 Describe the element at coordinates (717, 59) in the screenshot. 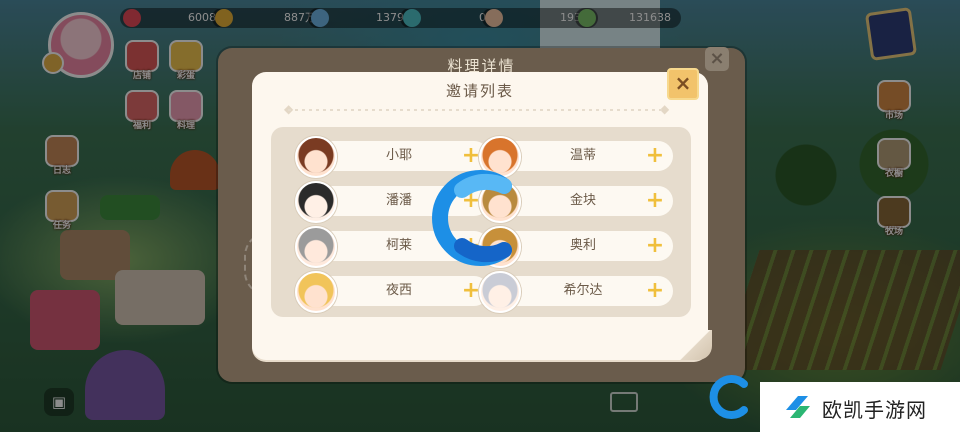

I see `recipe-detail-close-button: ×` at that location.